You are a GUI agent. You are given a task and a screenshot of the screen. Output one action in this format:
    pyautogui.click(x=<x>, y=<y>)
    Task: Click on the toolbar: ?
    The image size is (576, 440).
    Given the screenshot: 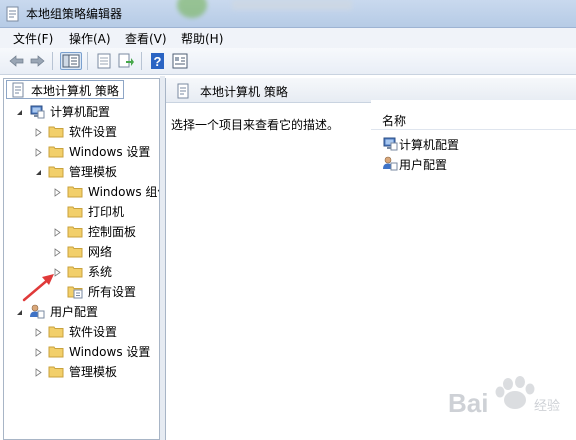 What is the action you would take?
    pyautogui.click(x=288, y=61)
    